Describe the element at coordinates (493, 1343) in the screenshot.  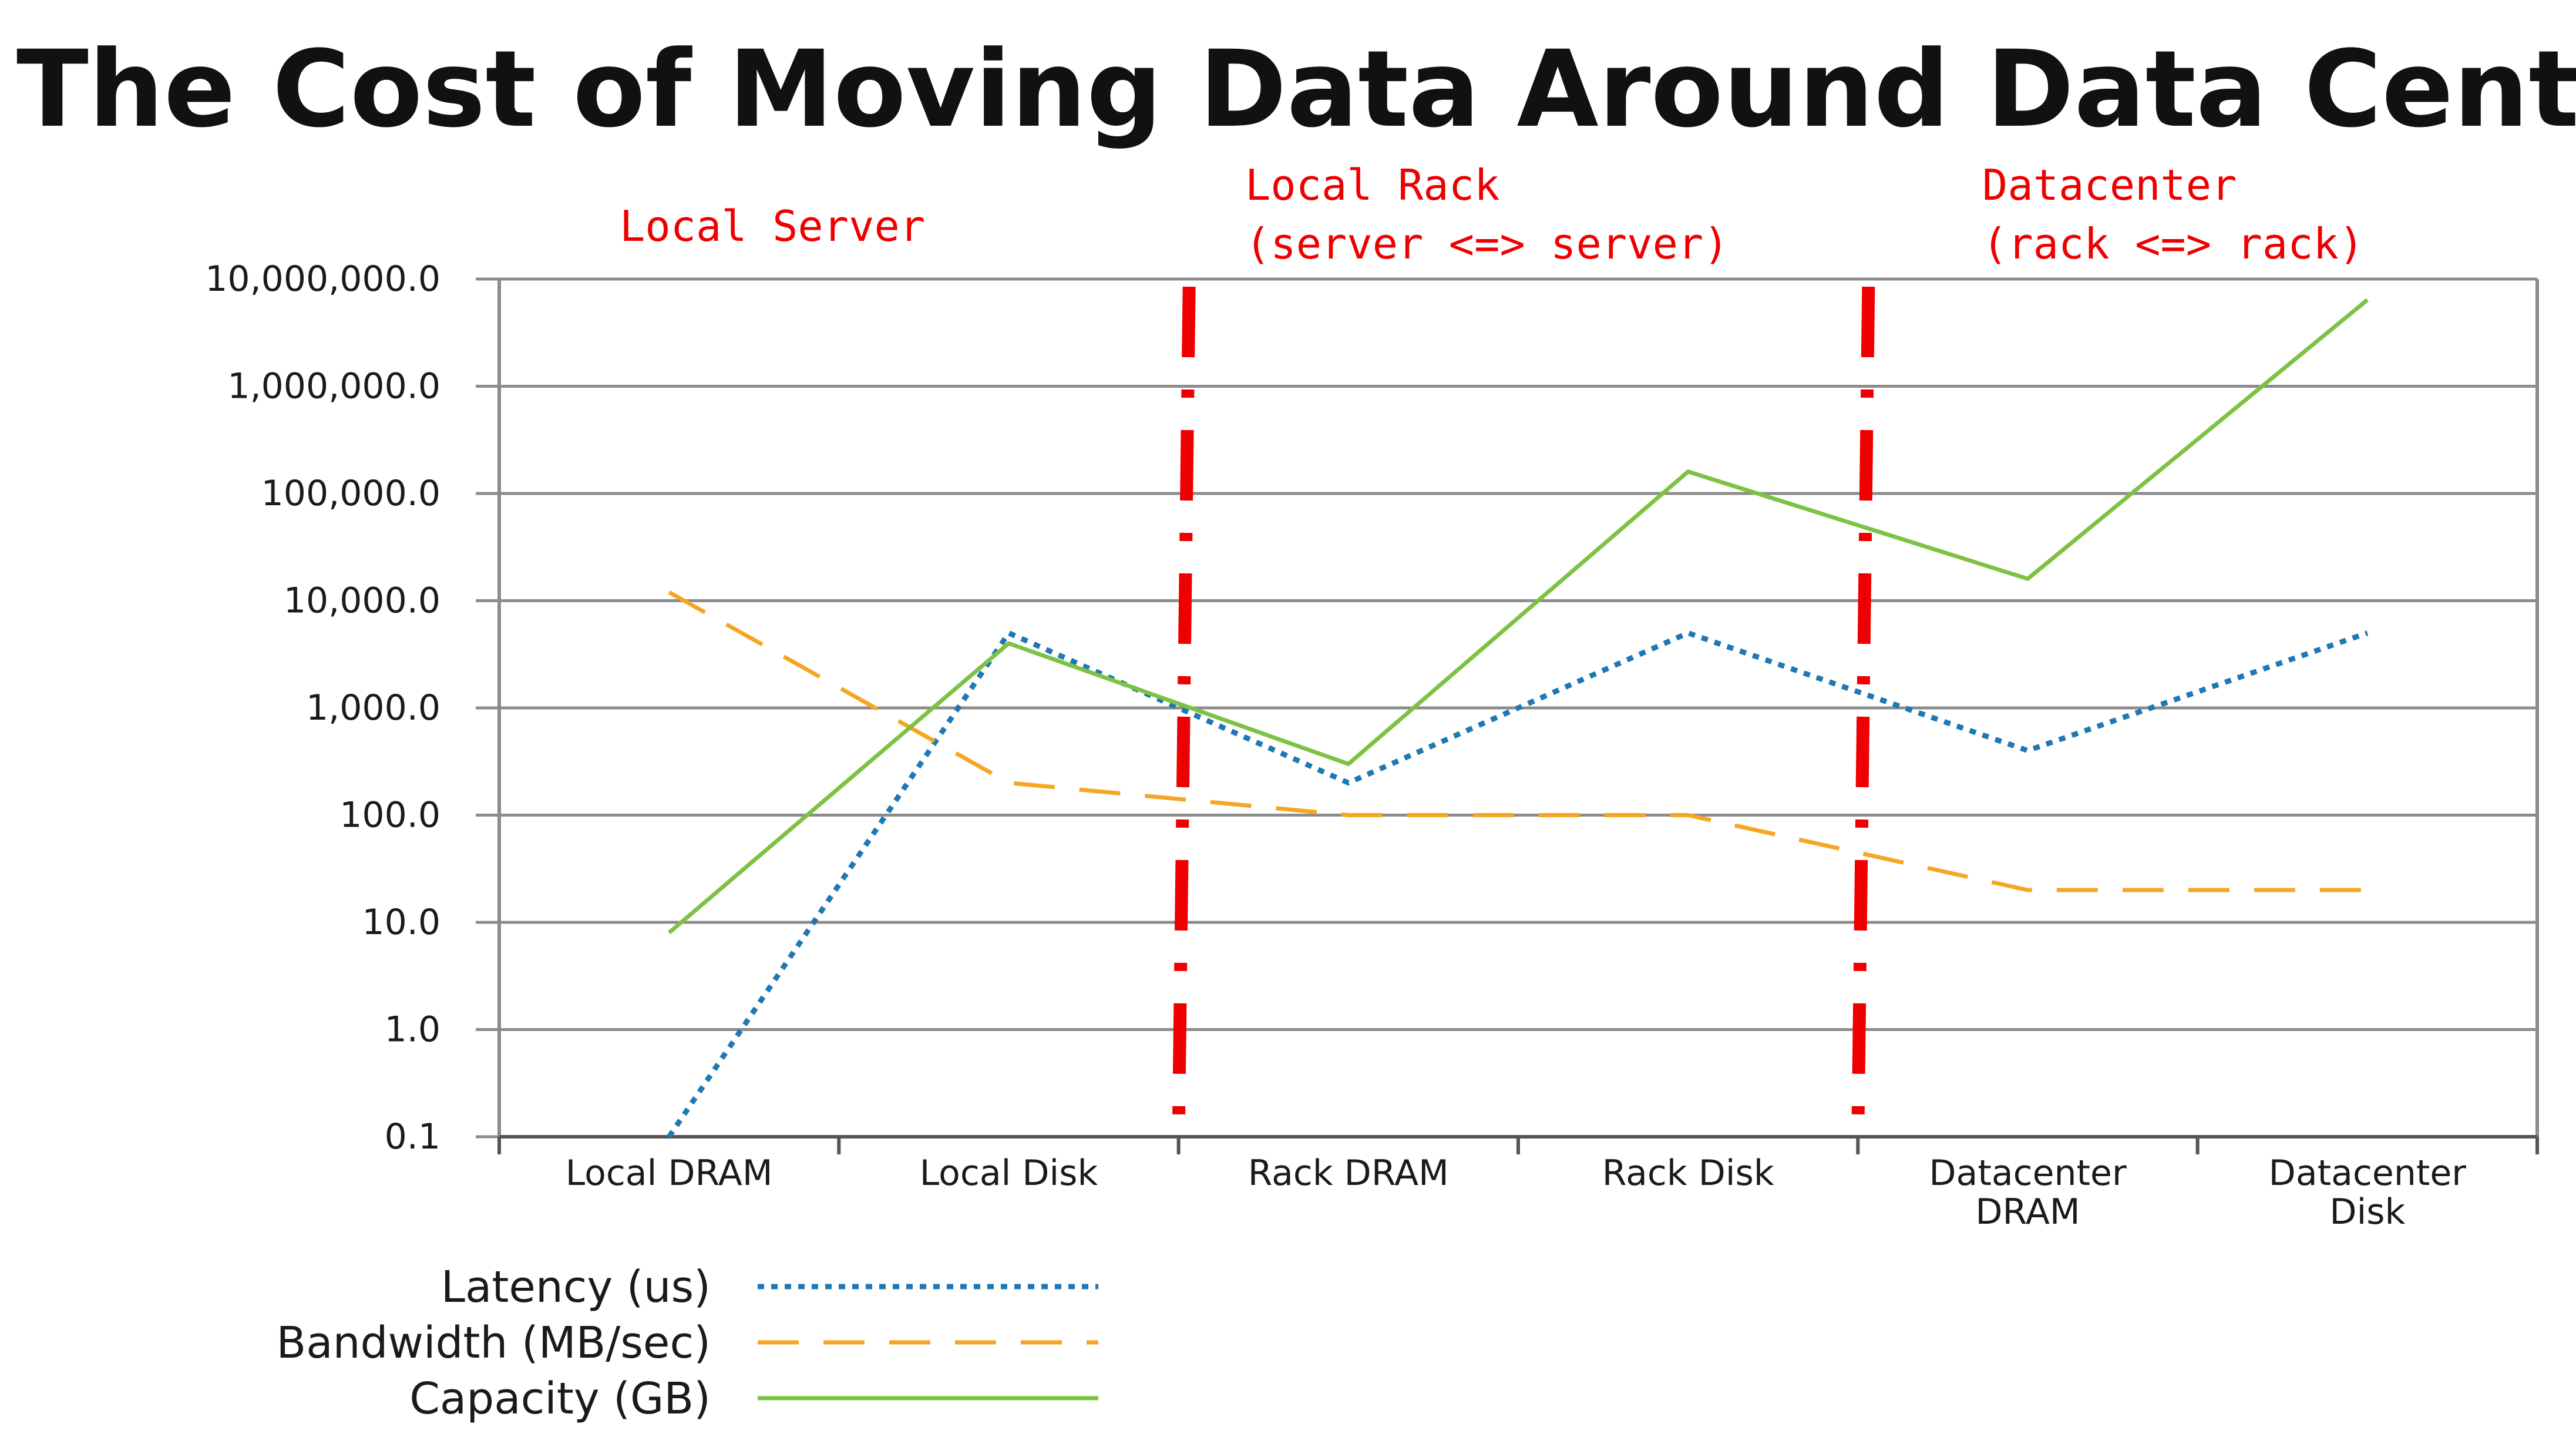
I see `legend-label: Bandwidth (MB/sec)` at that location.